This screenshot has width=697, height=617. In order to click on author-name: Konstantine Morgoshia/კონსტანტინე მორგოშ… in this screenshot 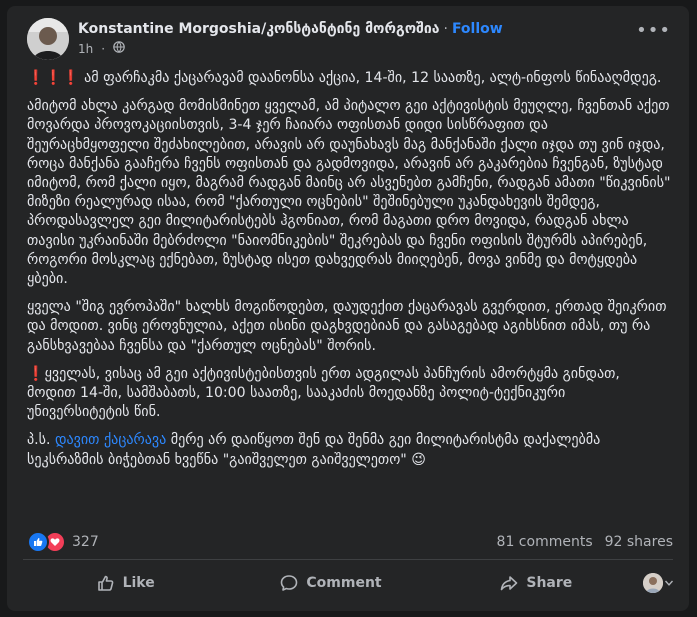, I will do `click(258, 29)`.